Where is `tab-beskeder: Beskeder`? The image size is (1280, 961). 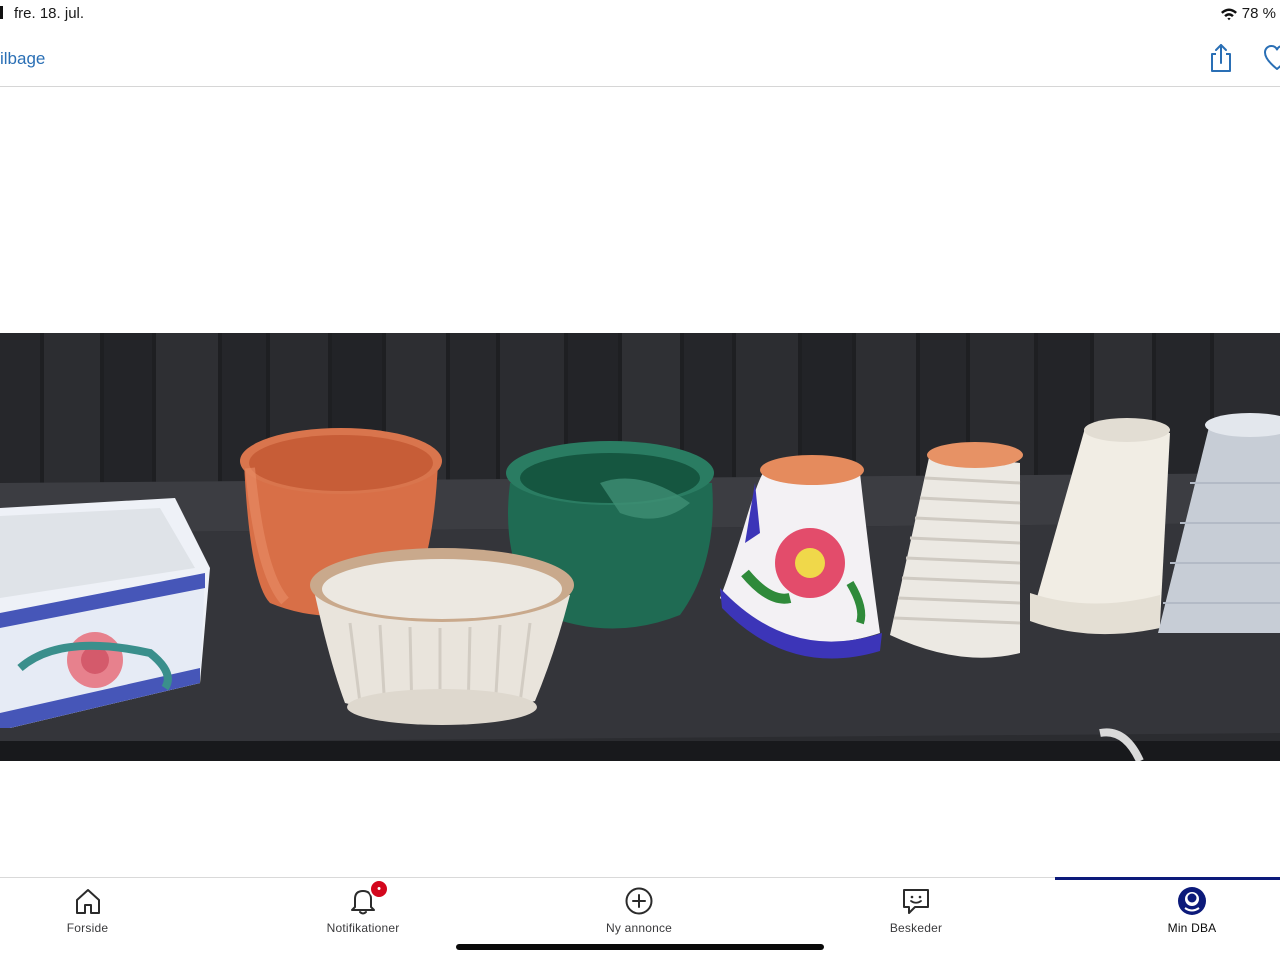
tab-beskeder: Beskeder is located at coordinates (916, 913).